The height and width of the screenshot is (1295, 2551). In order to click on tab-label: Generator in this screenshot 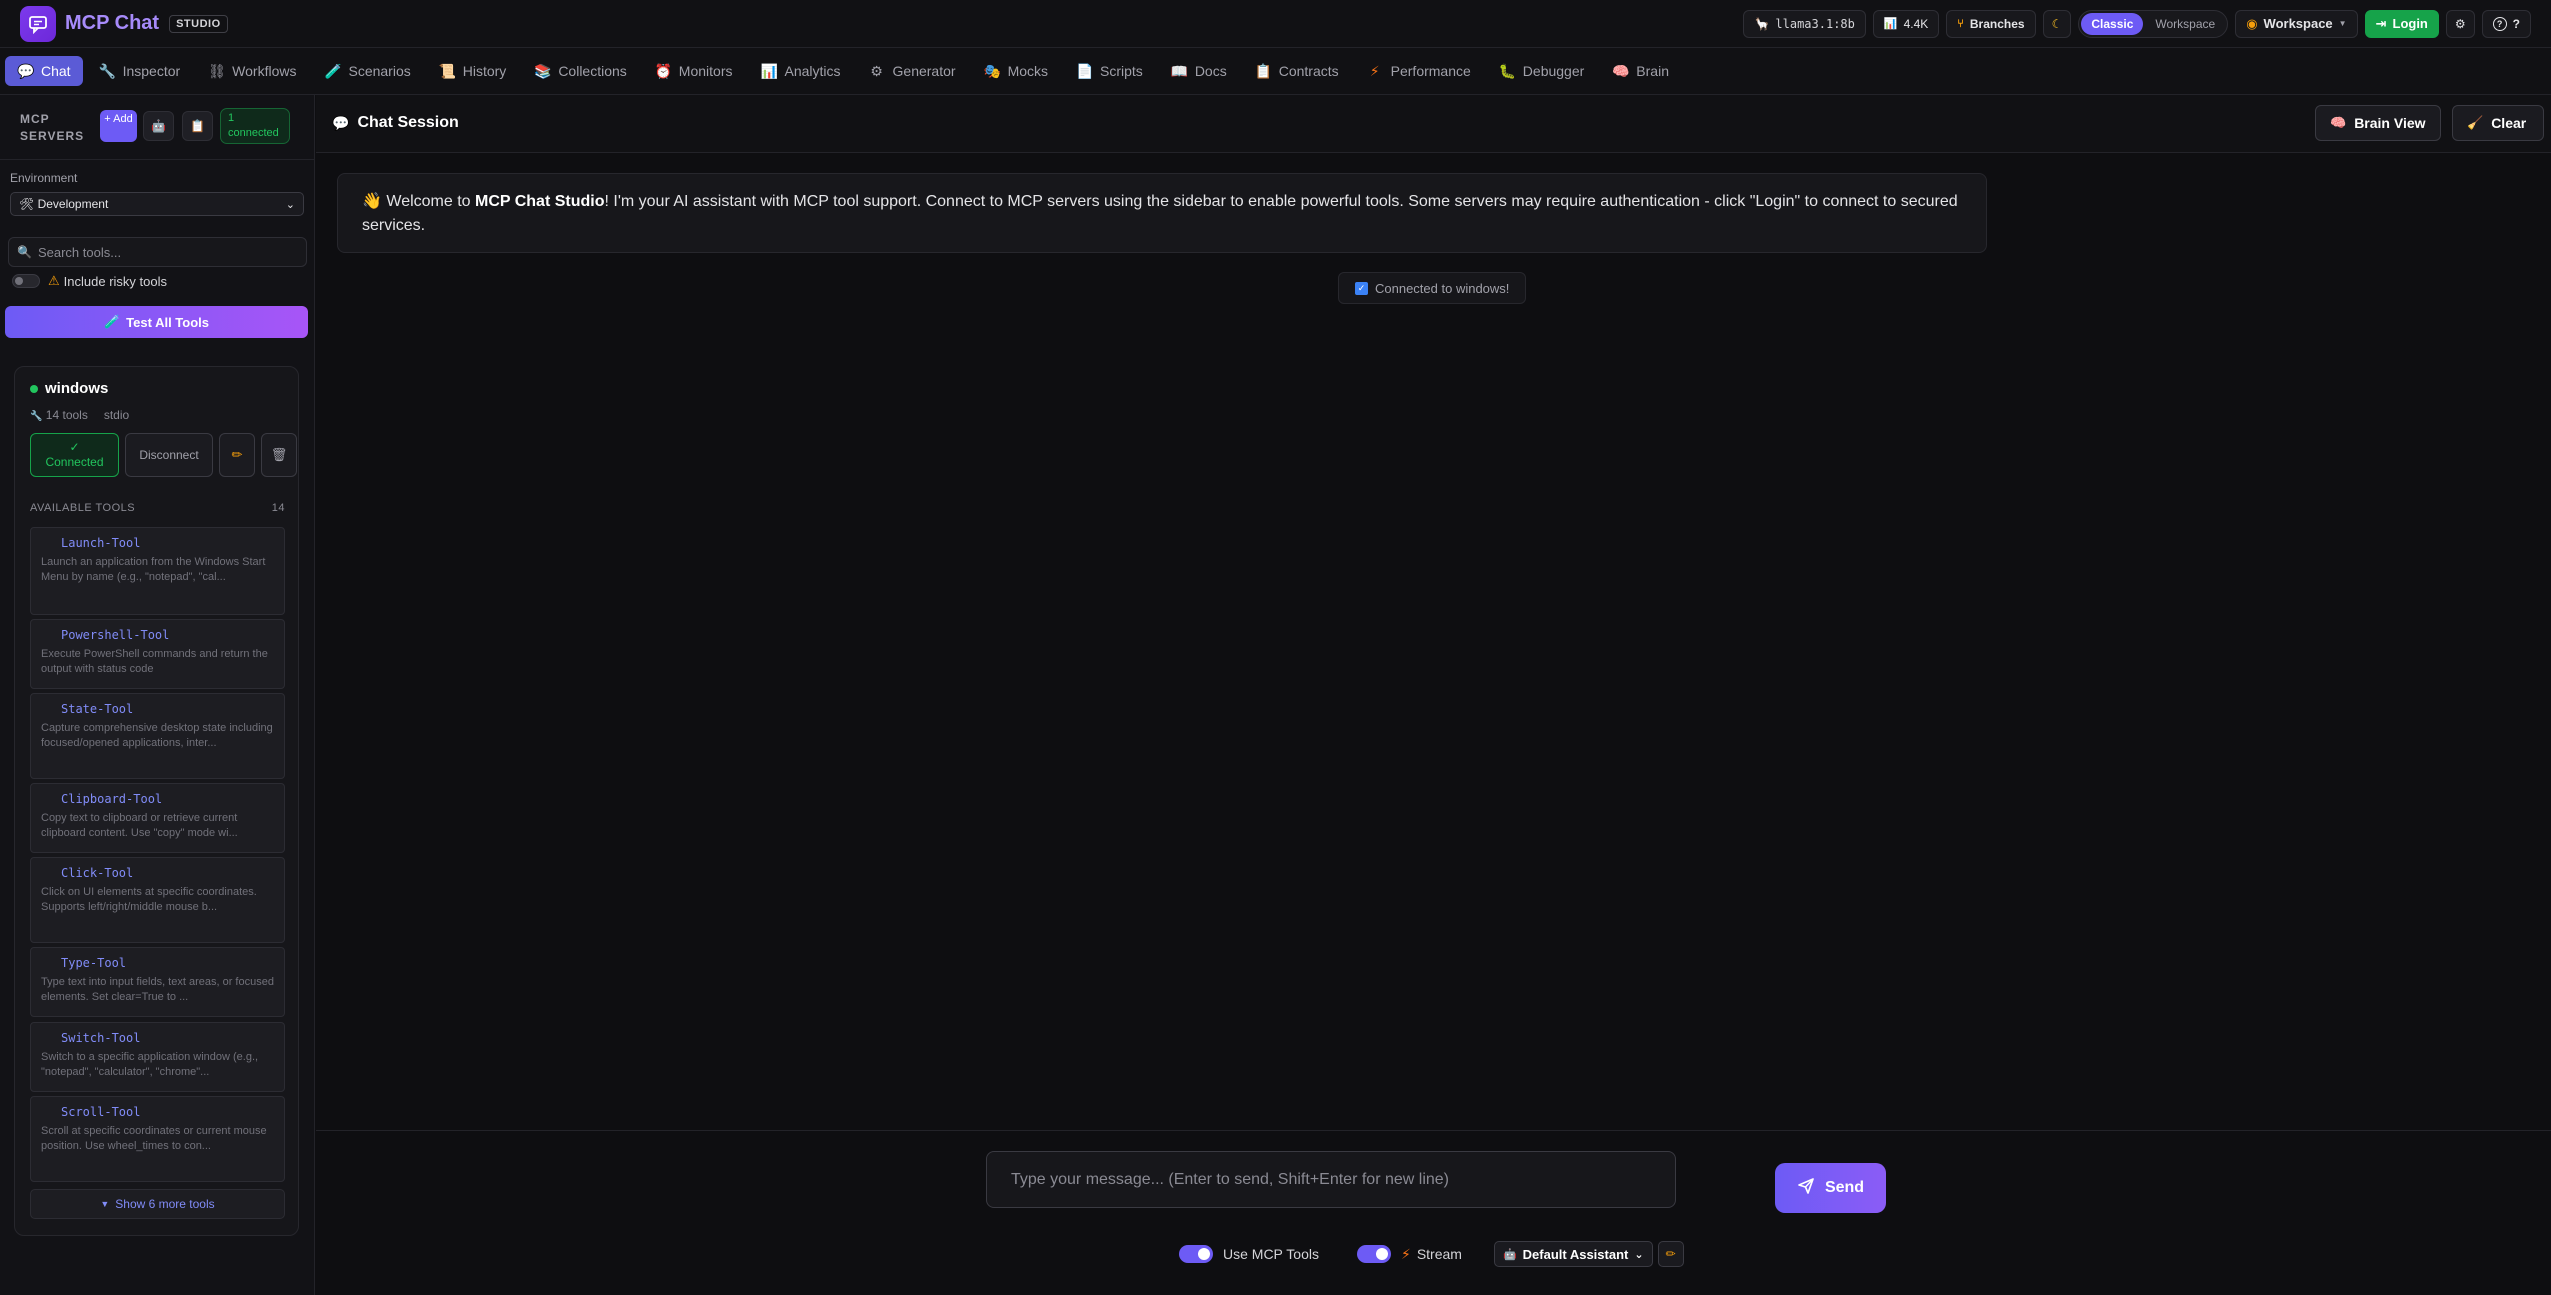, I will do `click(924, 71)`.